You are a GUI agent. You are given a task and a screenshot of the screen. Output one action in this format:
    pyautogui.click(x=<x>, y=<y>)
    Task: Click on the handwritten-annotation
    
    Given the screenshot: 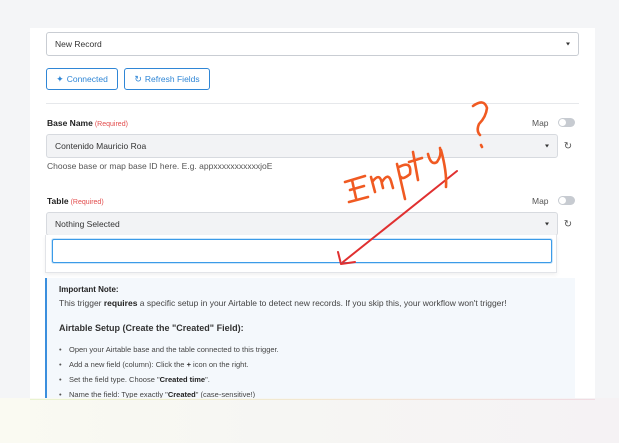 What is the action you would take?
    pyautogui.click(x=413, y=183)
    